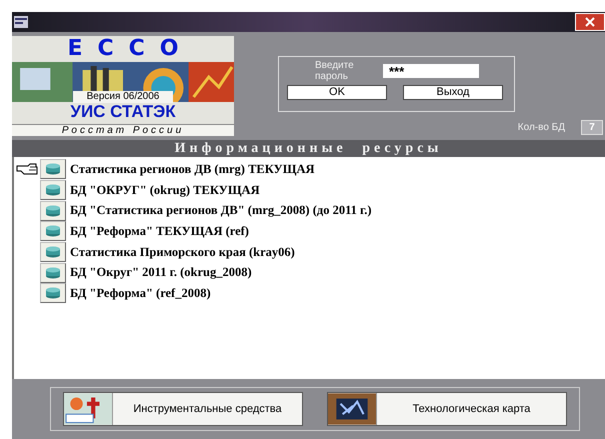 Image resolution: width=605 pixels, height=439 pixels. Describe the element at coordinates (182, 252) in the screenshot. I see `resource-item: Статистика Приморского края (kray06)` at that location.